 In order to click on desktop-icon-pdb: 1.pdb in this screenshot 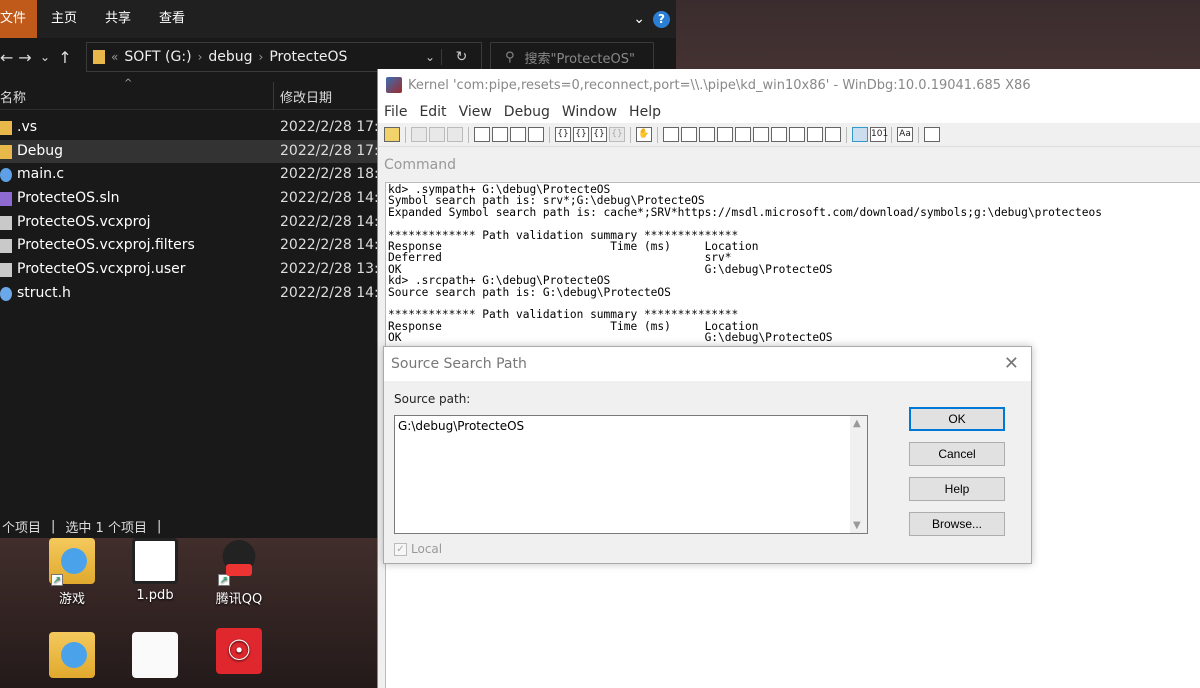, I will do `click(155, 570)`.